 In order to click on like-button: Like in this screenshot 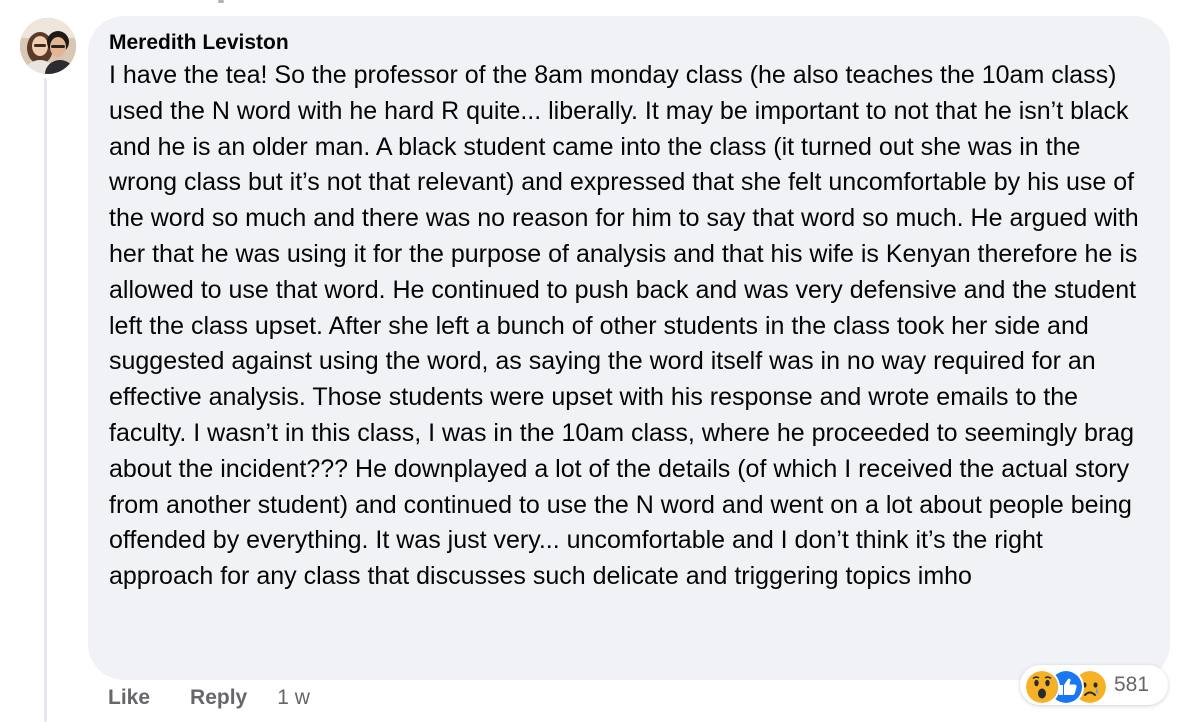, I will do `click(129, 698)`.